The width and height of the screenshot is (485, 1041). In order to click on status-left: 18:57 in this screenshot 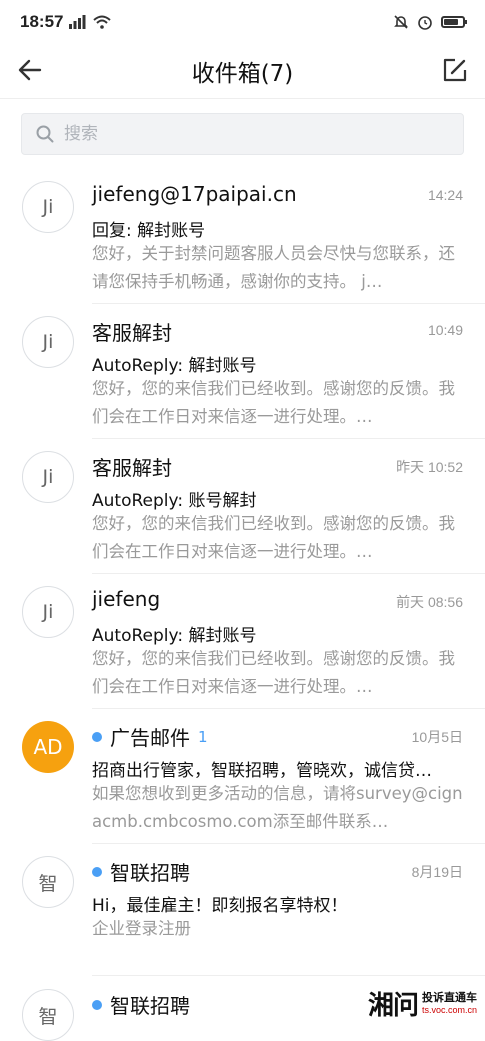, I will do `click(66, 22)`.